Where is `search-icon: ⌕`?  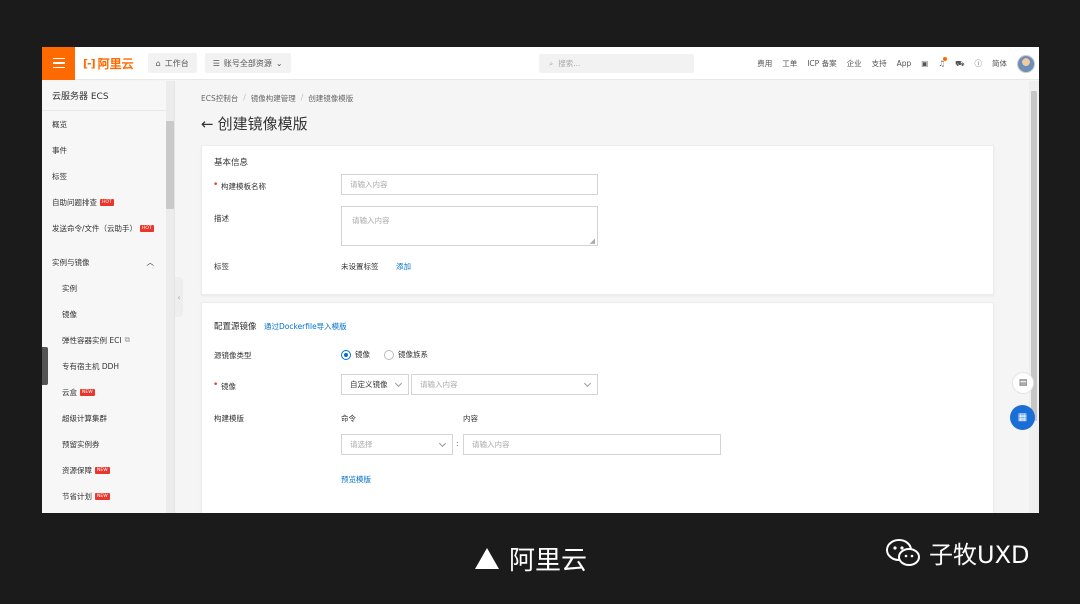
search-icon: ⌕ is located at coordinates (551, 63).